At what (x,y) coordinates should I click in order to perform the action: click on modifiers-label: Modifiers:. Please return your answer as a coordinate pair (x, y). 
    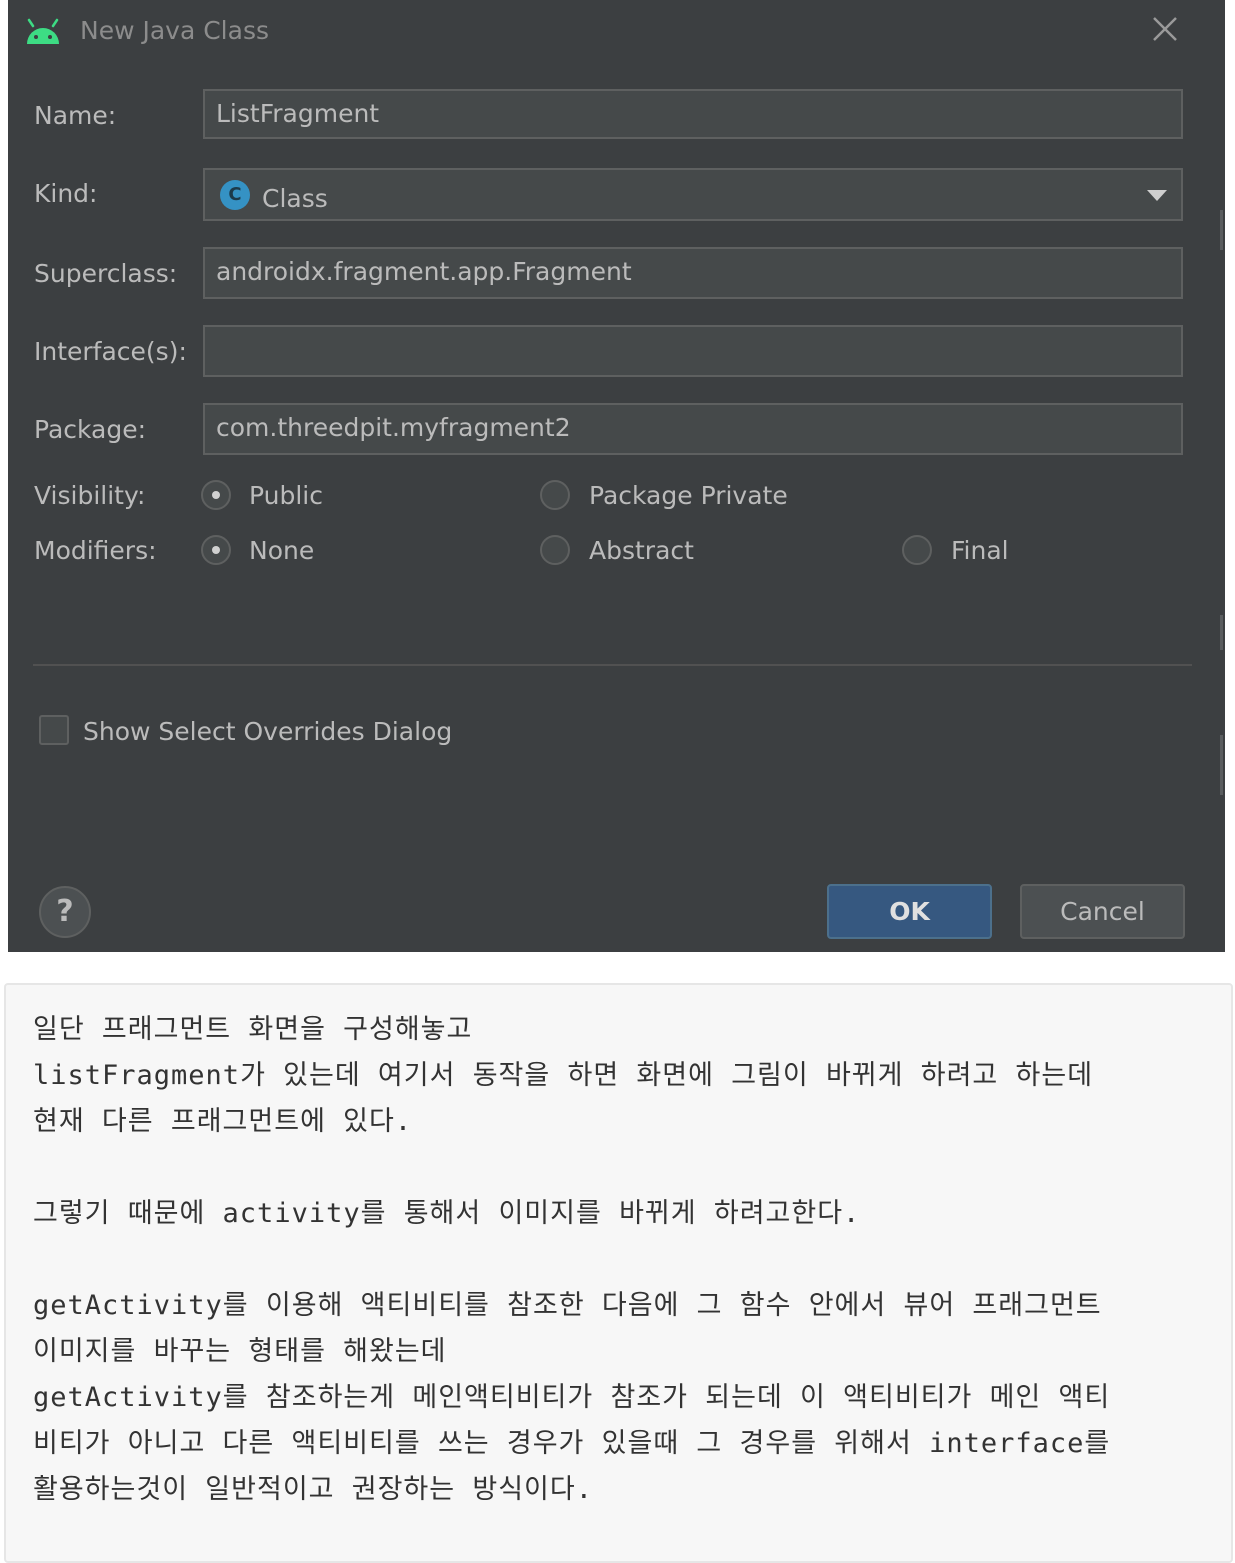
    Looking at the image, I should click on (95, 550).